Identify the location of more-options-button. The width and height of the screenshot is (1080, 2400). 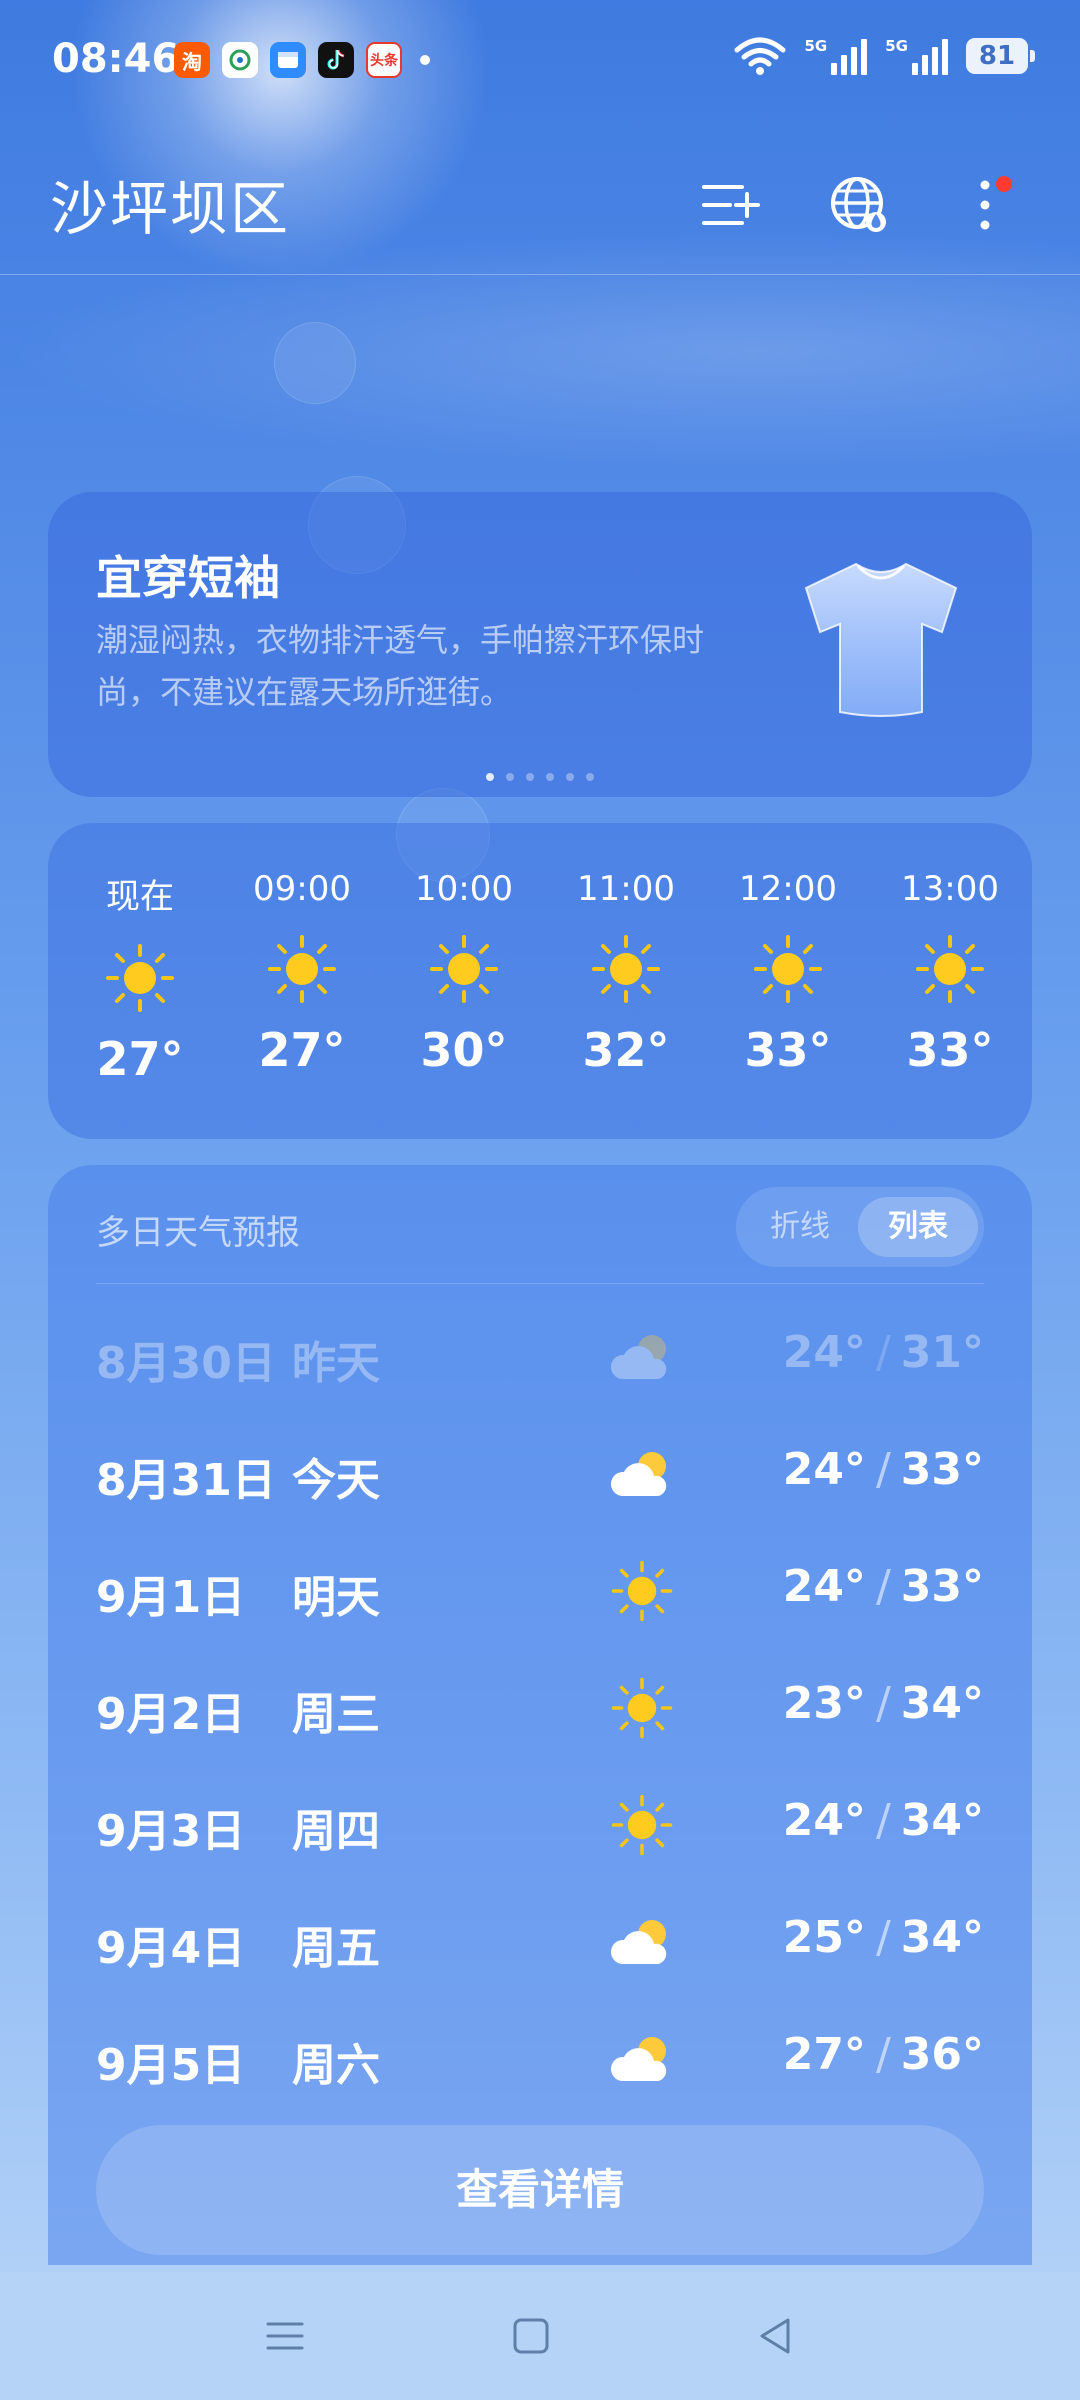
(985, 205).